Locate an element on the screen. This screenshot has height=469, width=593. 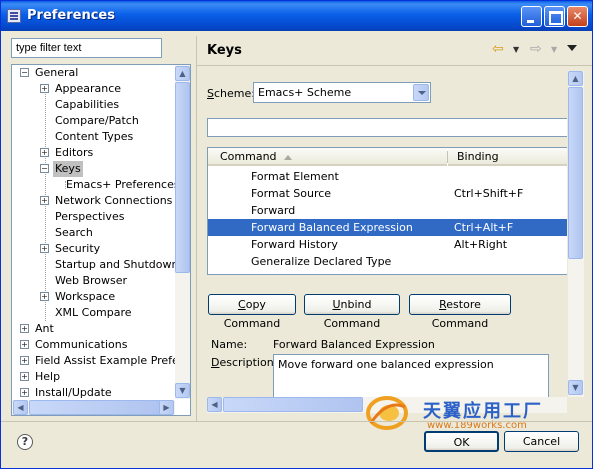
table-row: Forward History Alt+Right is located at coordinates (387, 244).